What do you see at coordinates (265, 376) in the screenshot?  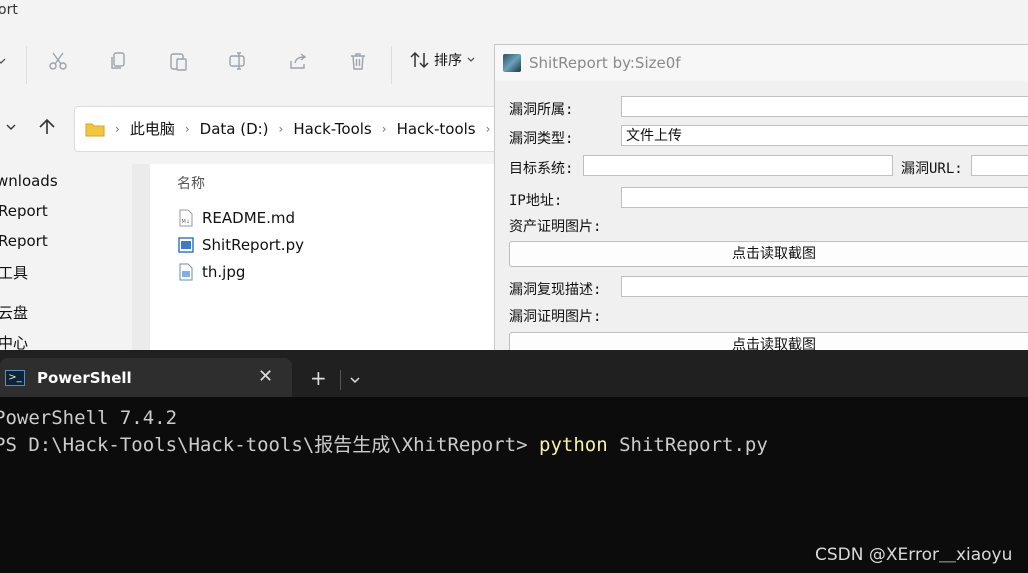 I see `close-icon: ✕` at bounding box center [265, 376].